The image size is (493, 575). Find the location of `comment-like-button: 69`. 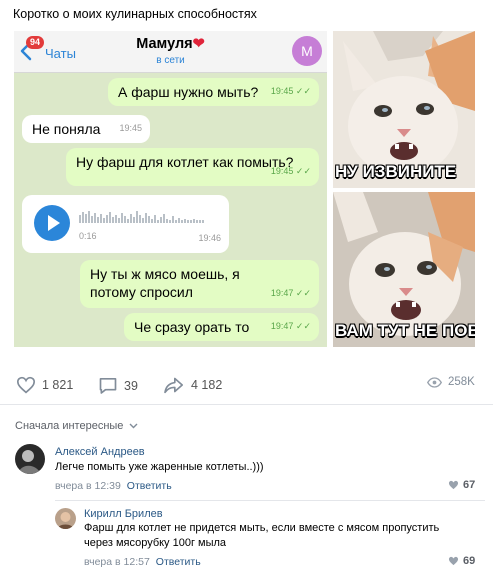

comment-like-button: 69 is located at coordinates (461, 561).